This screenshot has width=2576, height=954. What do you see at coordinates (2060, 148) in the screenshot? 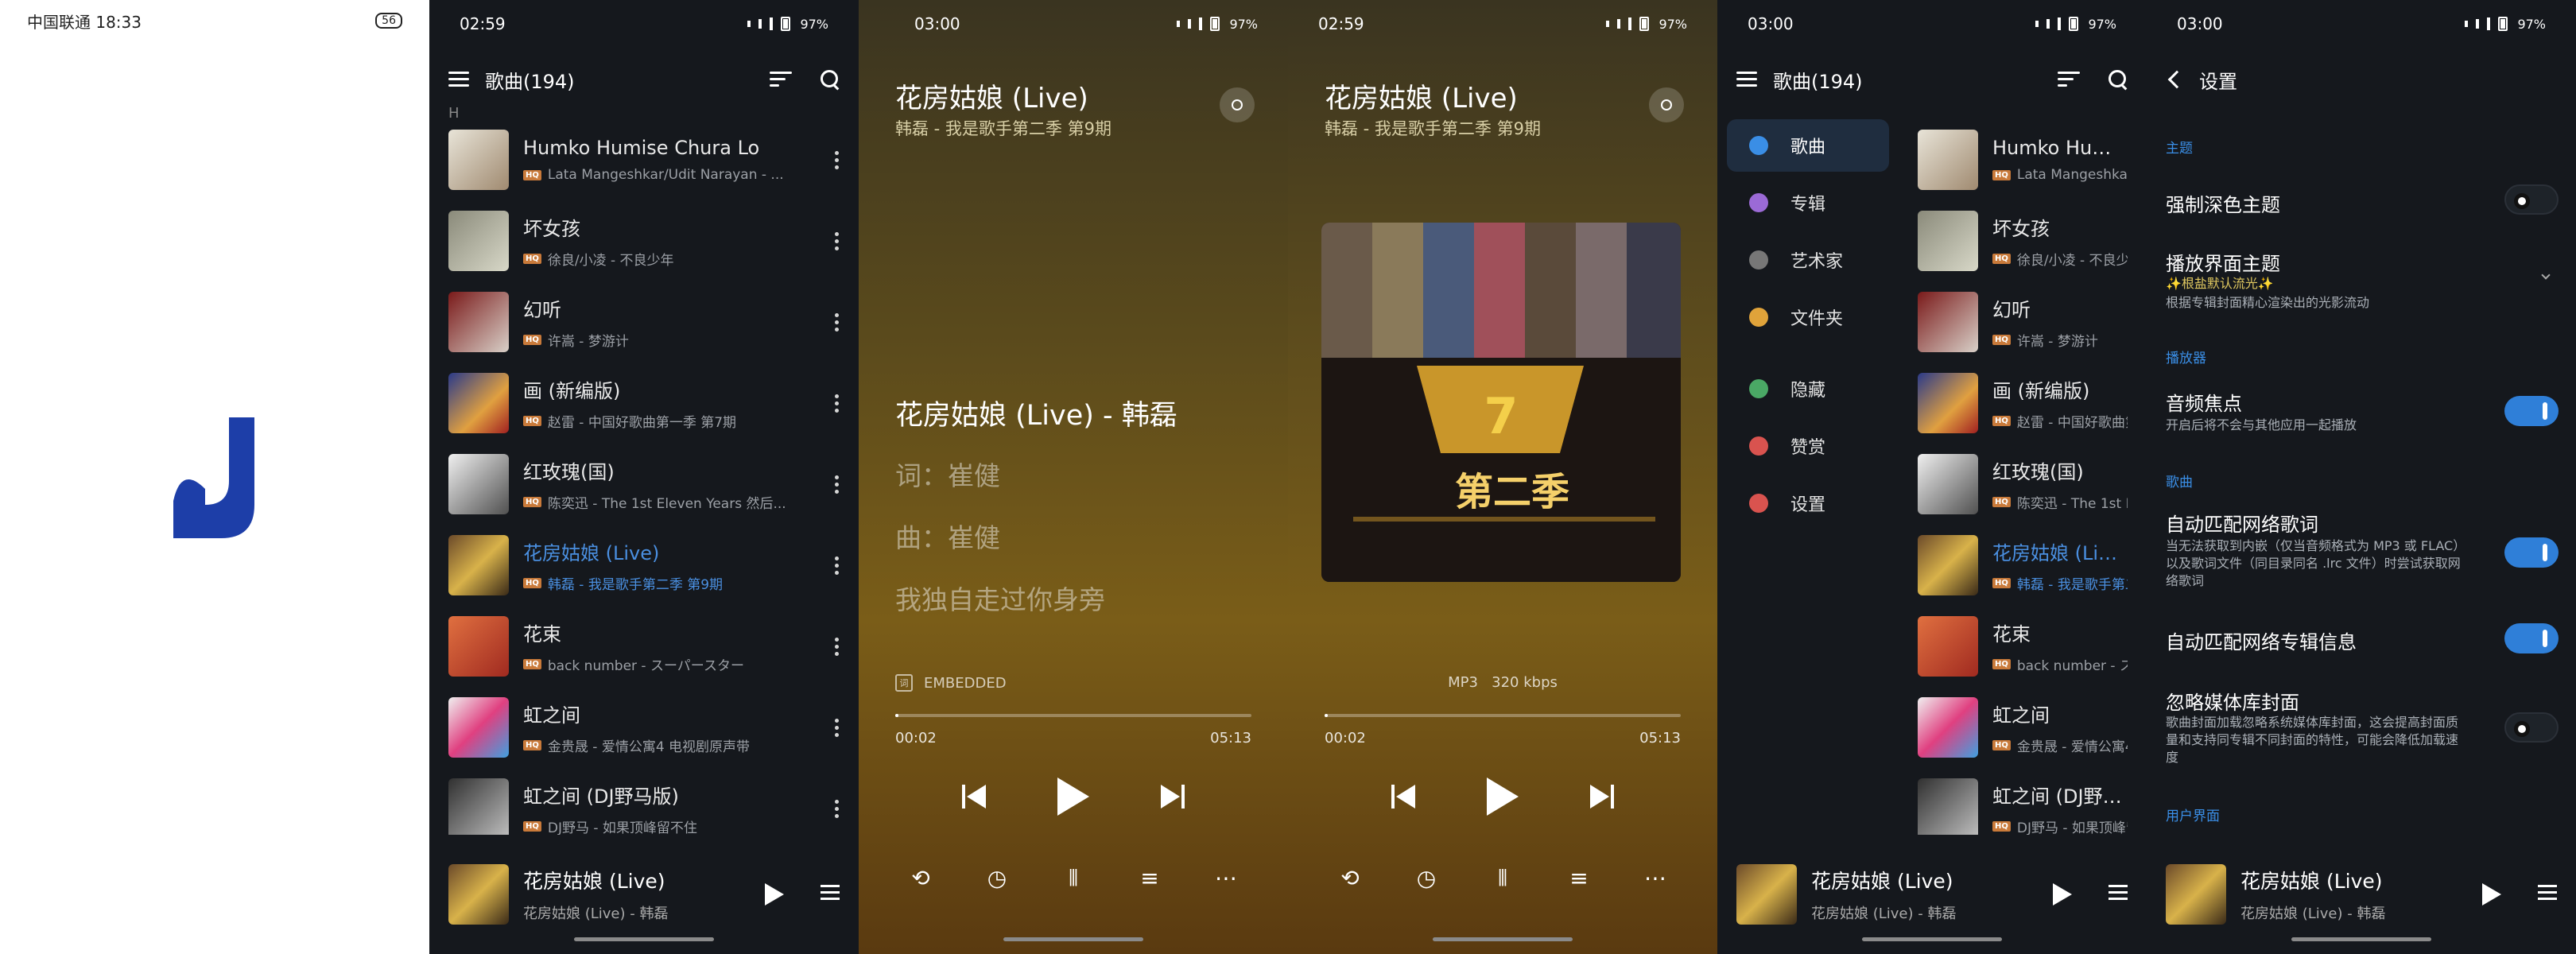
I see `song-title: Humko Humise Ch` at bounding box center [2060, 148].